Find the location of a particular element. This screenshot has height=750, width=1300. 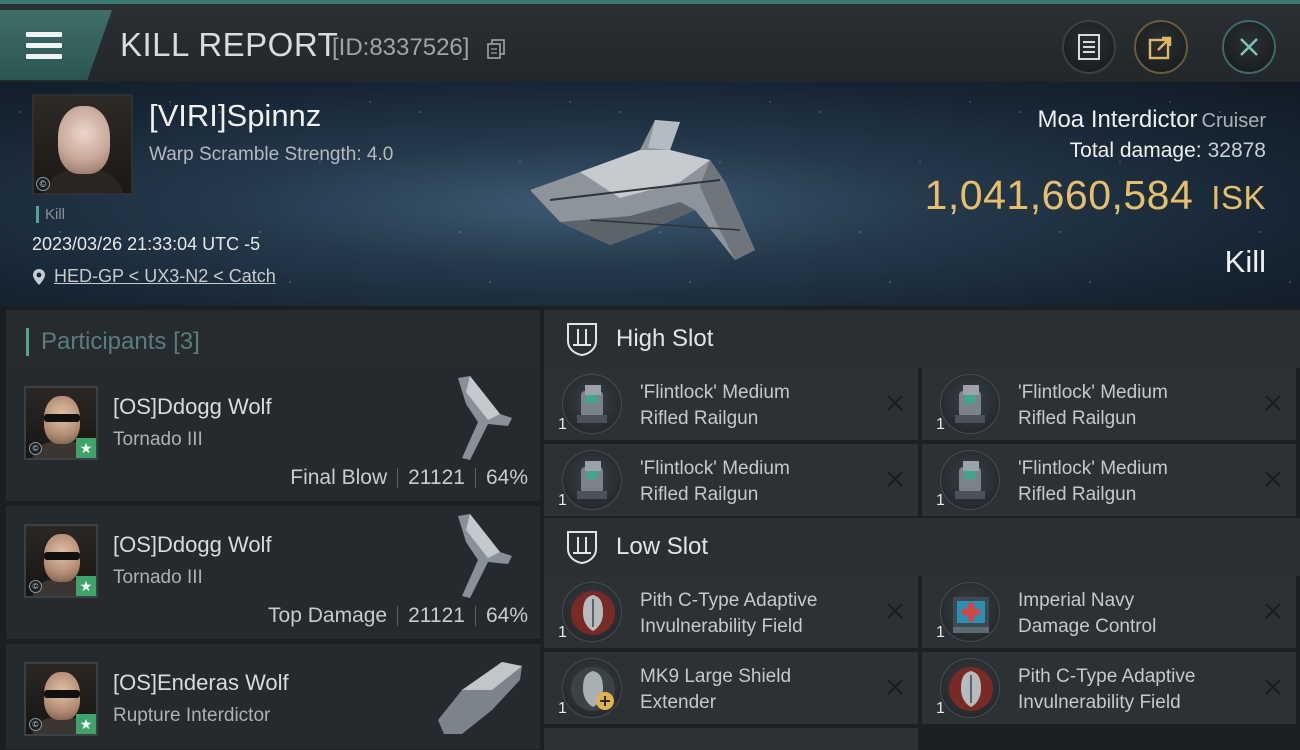

location-link: HED-GP < UX3-N2 < Catch is located at coordinates (165, 276).